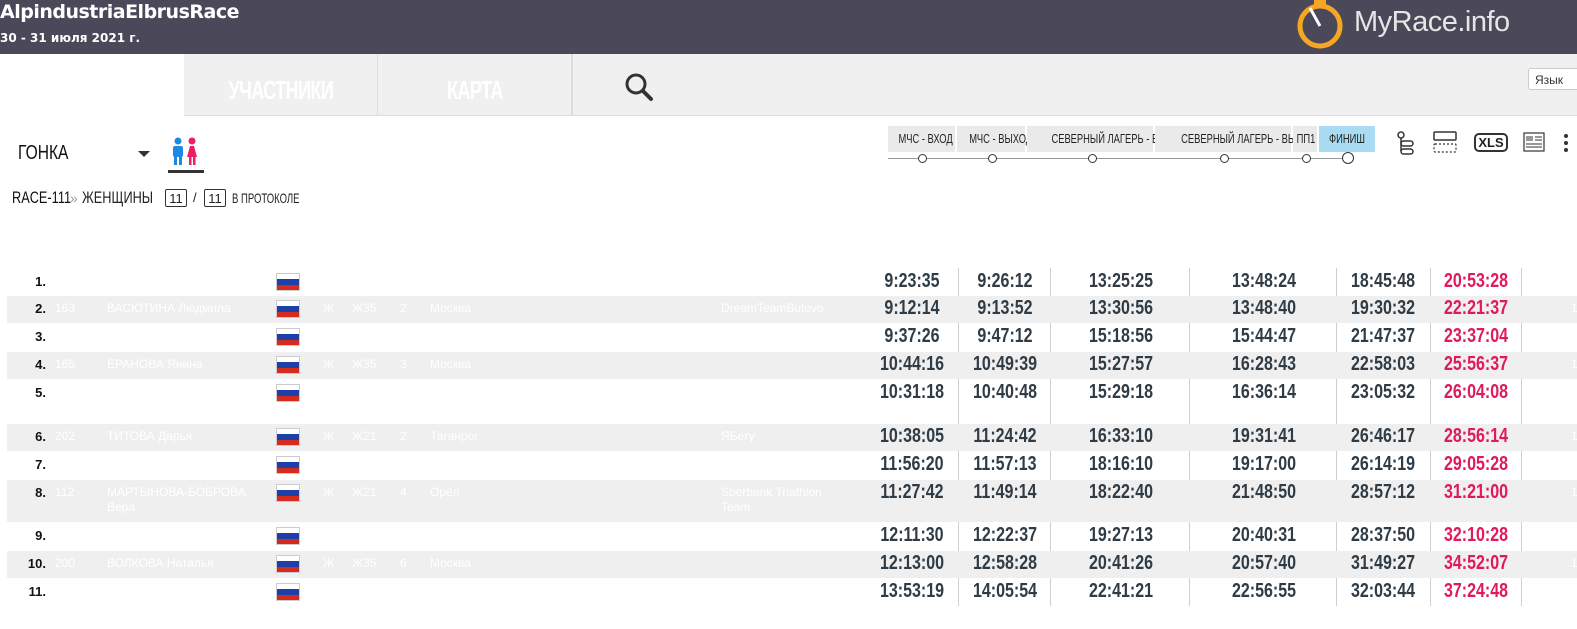 The width and height of the screenshot is (1577, 629). I want to click on tab-map: КАРТА, so click(475, 84).